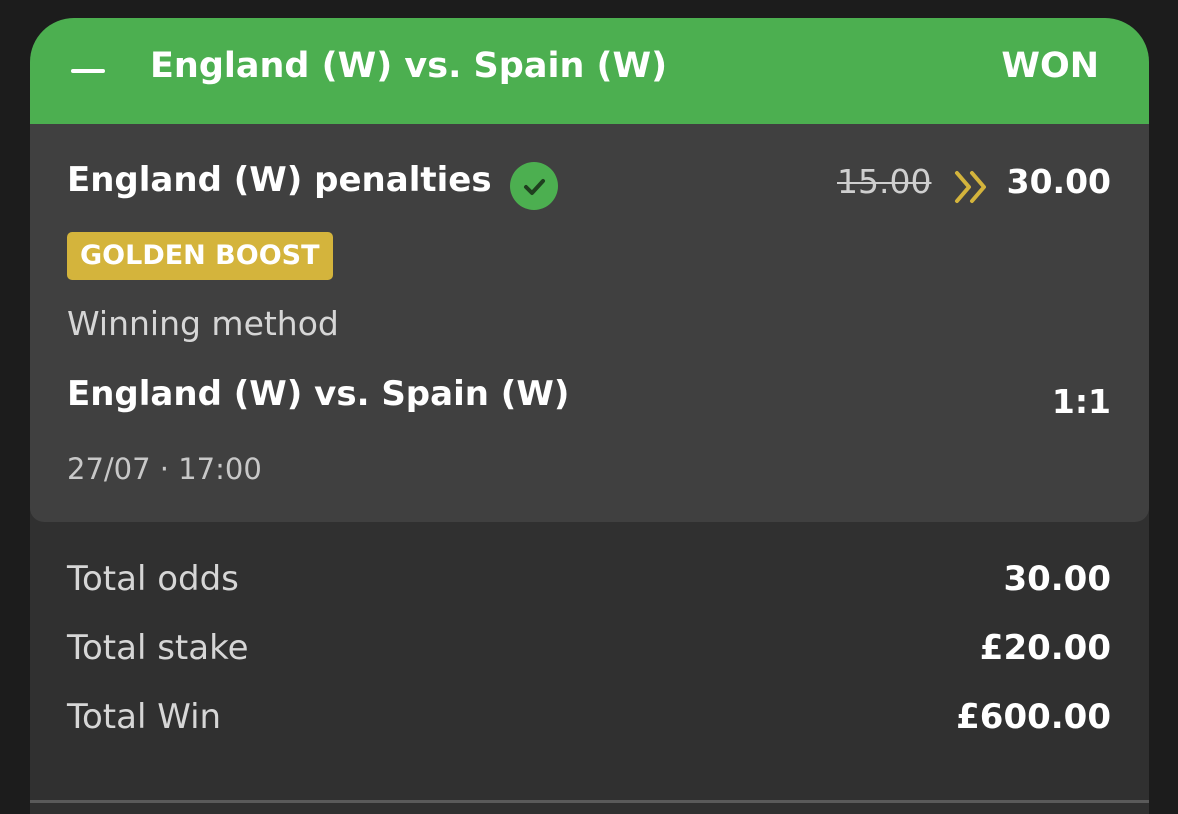 This screenshot has height=814, width=1178. I want to click on event-score: 1:1, so click(1081, 401).